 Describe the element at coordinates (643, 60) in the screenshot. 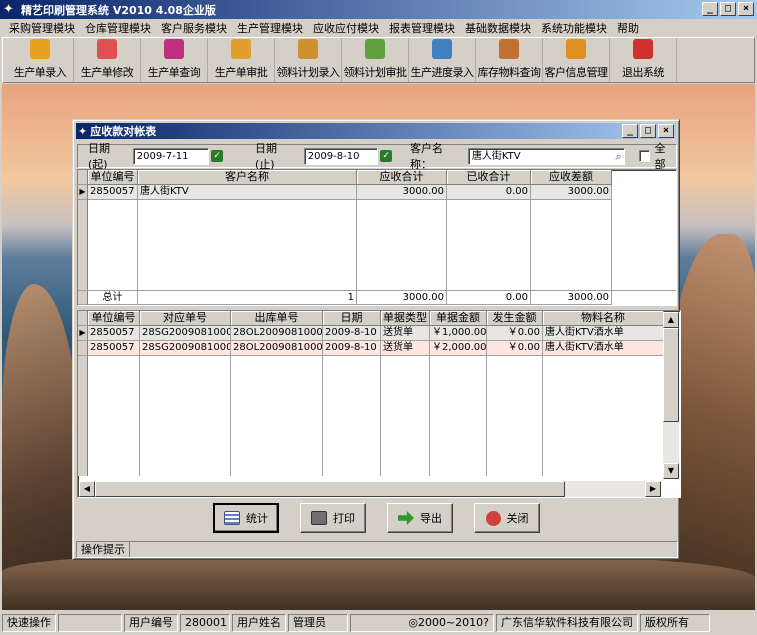

I see `toolbar-button: 退出系统` at that location.